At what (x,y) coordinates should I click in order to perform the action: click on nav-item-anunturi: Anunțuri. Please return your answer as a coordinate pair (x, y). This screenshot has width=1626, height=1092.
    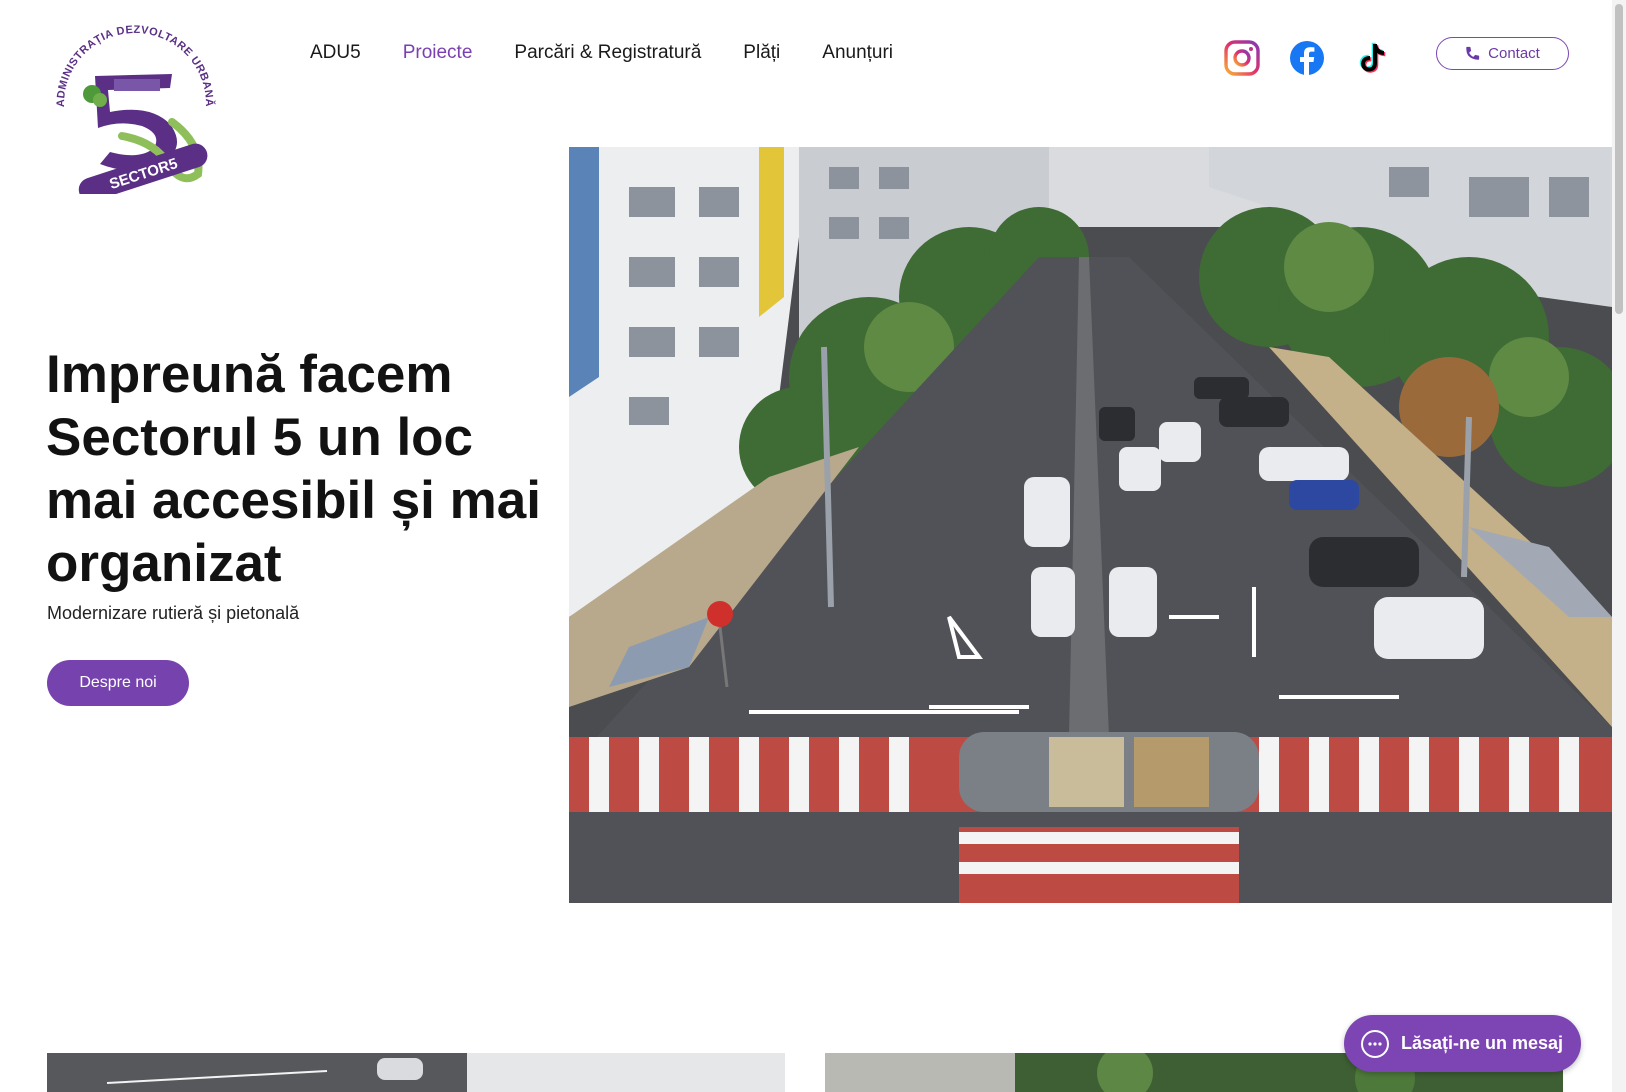
    Looking at the image, I should click on (857, 53).